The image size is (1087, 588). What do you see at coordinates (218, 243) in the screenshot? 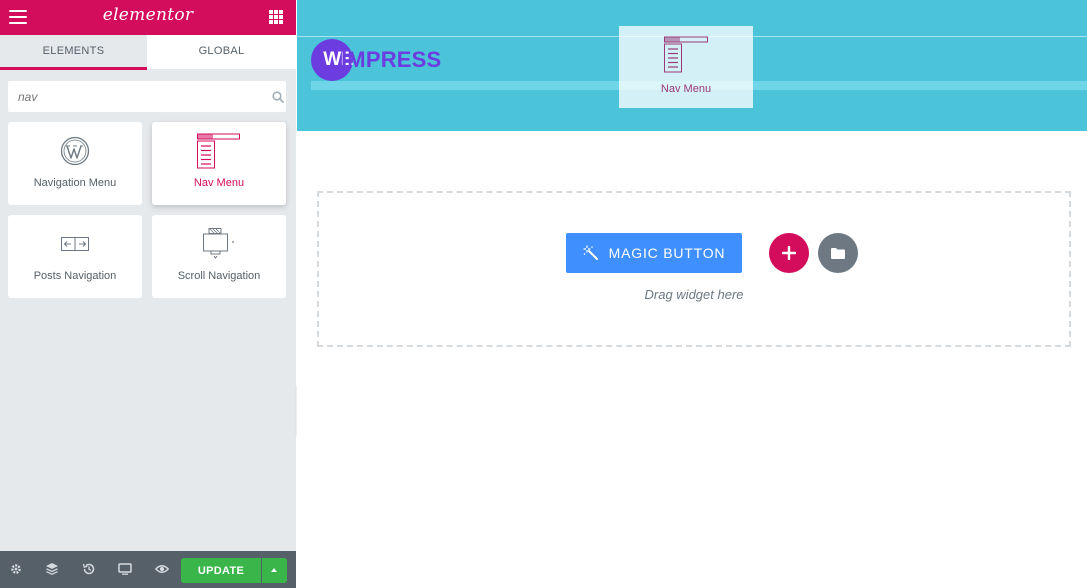
I see `scroll-navigation-icon` at bounding box center [218, 243].